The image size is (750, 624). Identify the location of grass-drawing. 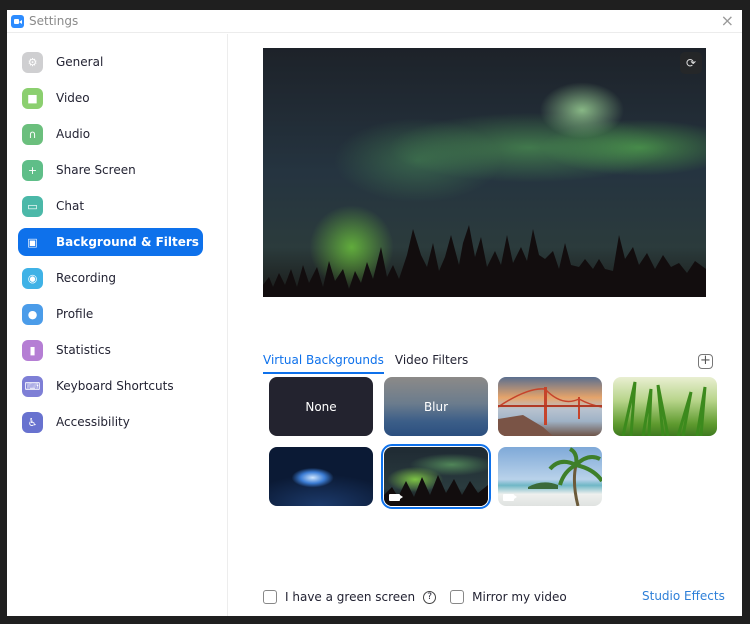
(664, 408).